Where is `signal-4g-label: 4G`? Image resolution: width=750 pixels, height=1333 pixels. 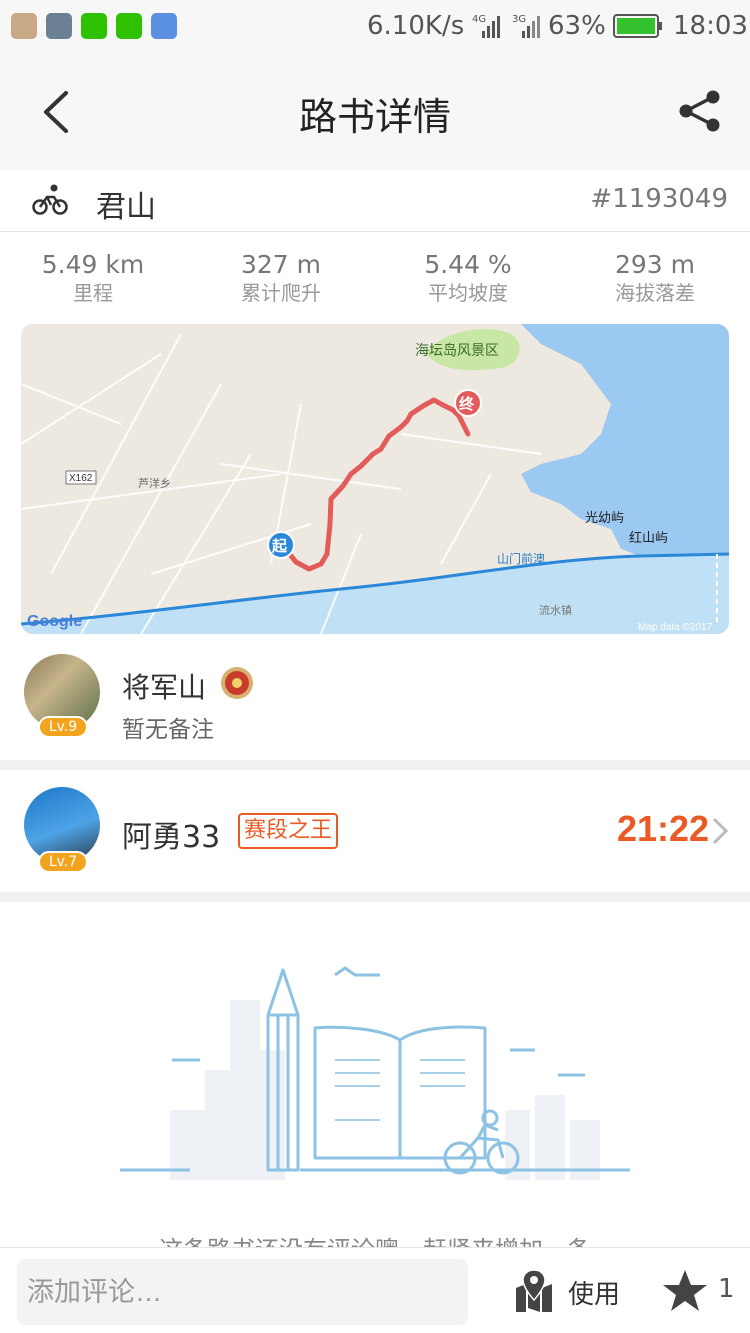
signal-4g-label: 4G is located at coordinates (479, 19).